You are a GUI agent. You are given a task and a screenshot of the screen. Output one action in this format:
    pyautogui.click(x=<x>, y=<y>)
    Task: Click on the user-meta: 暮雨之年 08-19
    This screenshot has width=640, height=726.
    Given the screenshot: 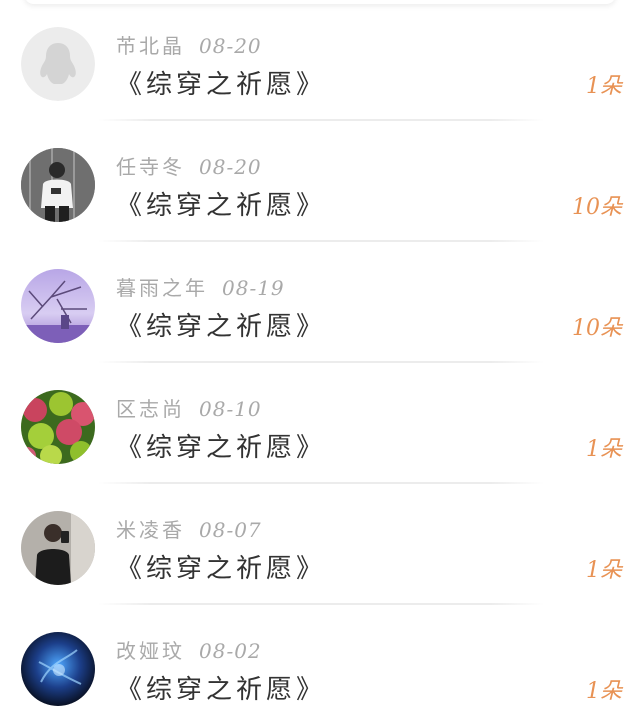 What is the action you would take?
    pyautogui.click(x=200, y=286)
    